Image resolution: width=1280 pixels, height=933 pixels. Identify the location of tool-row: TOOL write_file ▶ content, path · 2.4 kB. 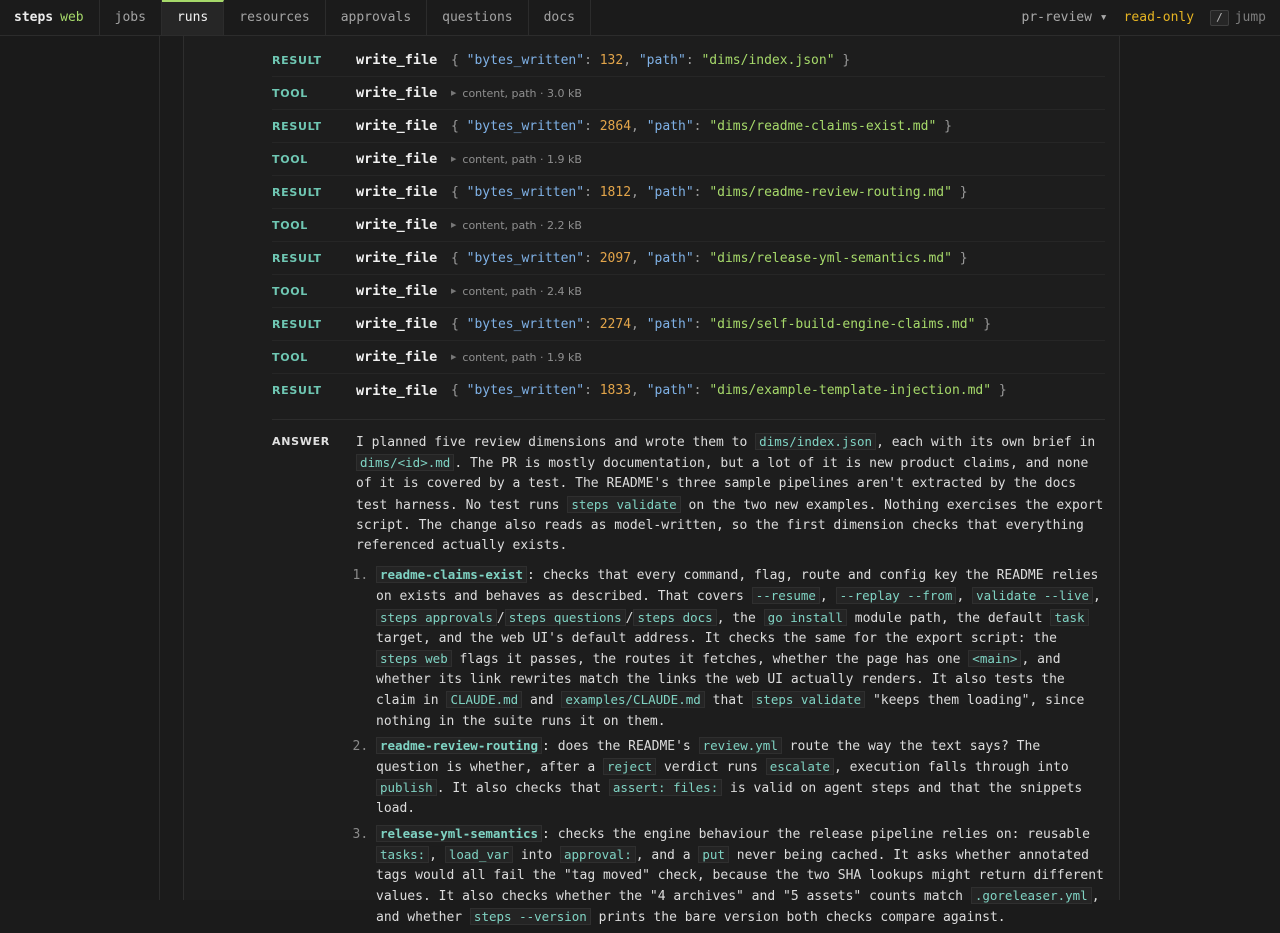
(688, 291).